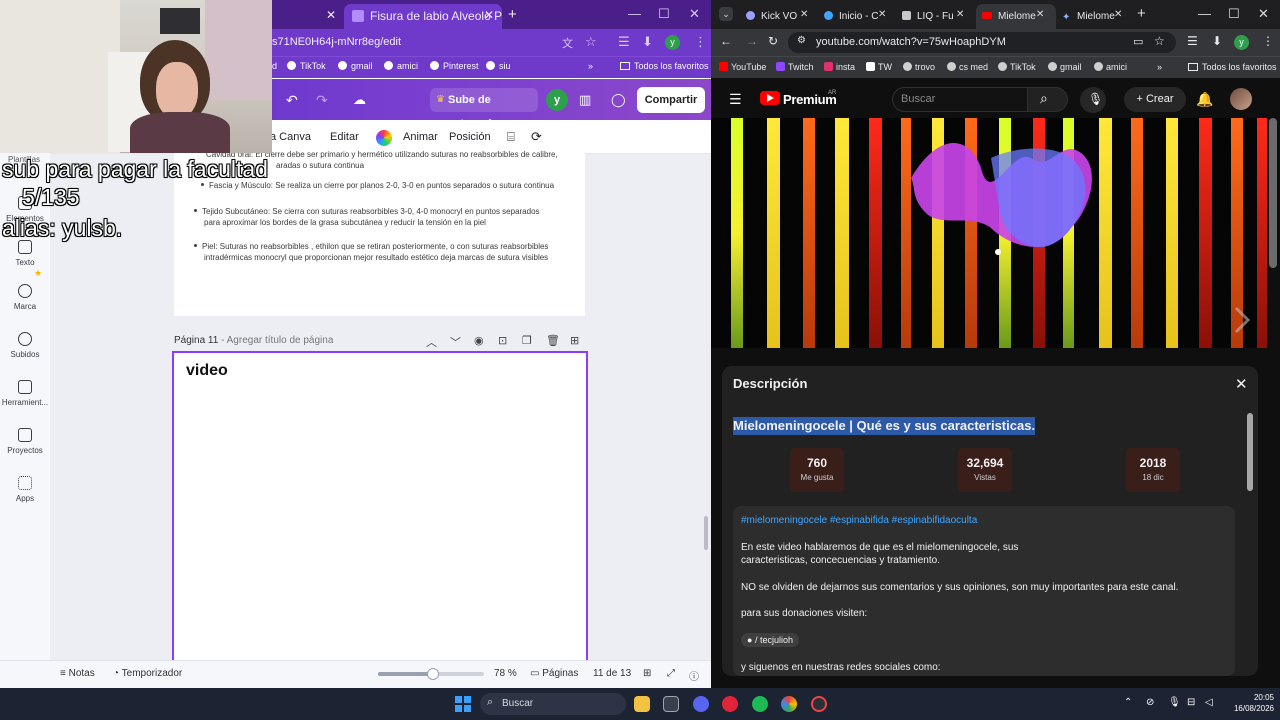 The width and height of the screenshot is (1280, 720). I want to click on app-icon, so click(819, 704).